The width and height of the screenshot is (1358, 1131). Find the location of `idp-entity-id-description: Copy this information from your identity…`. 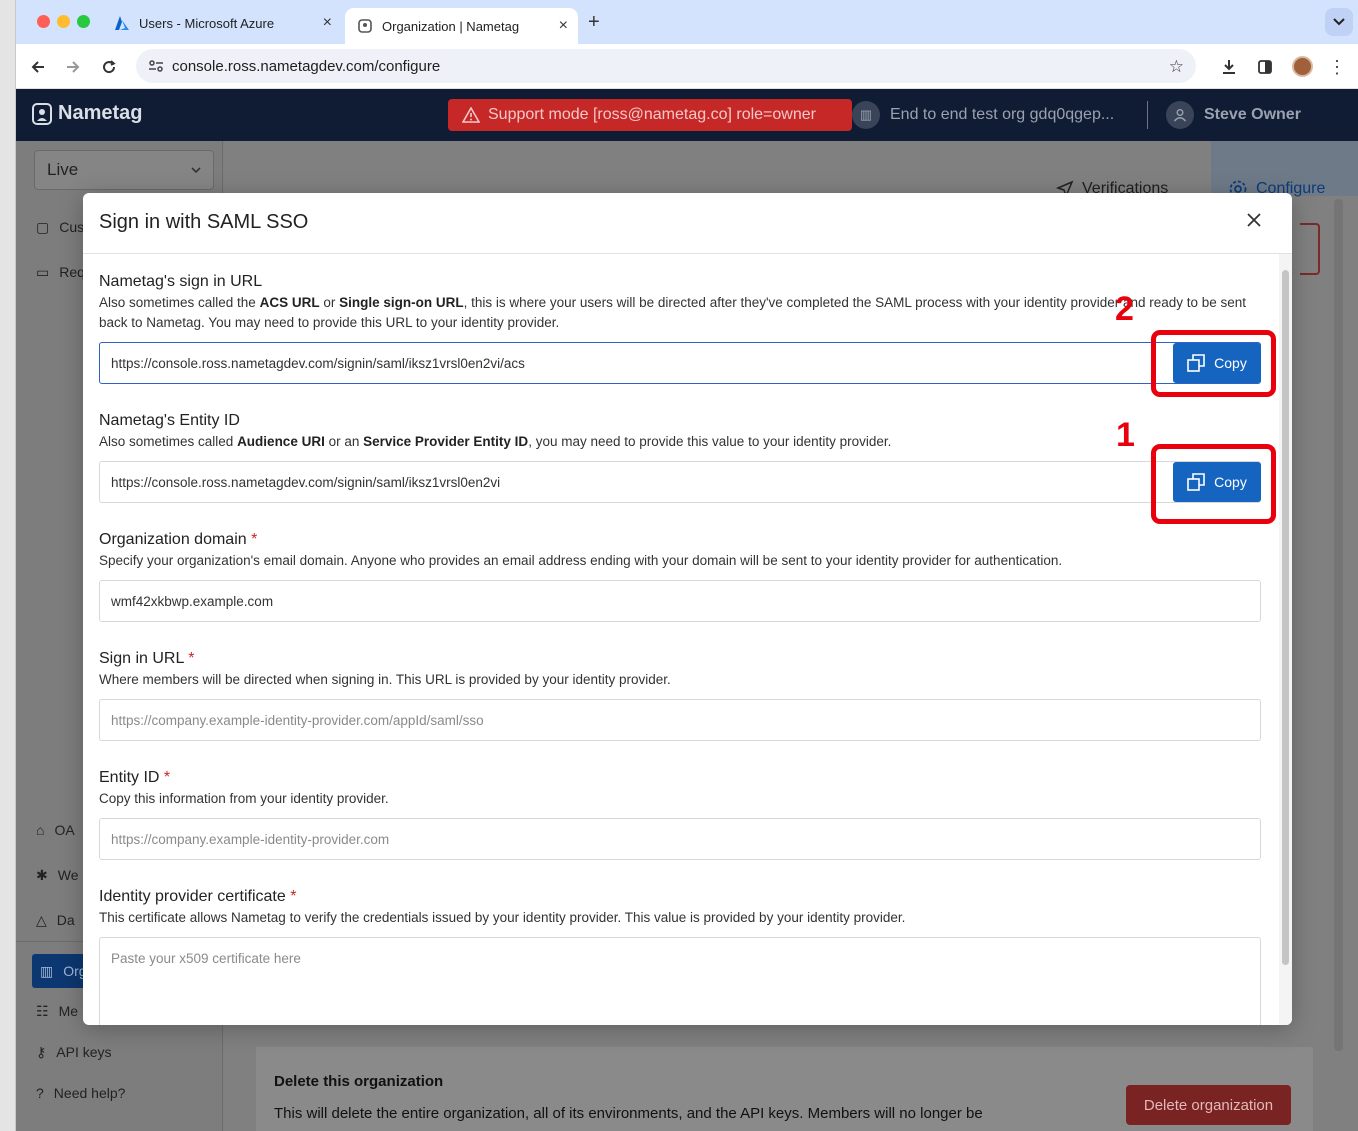

idp-entity-id-description: Copy this information from your identity… is located at coordinates (244, 798).